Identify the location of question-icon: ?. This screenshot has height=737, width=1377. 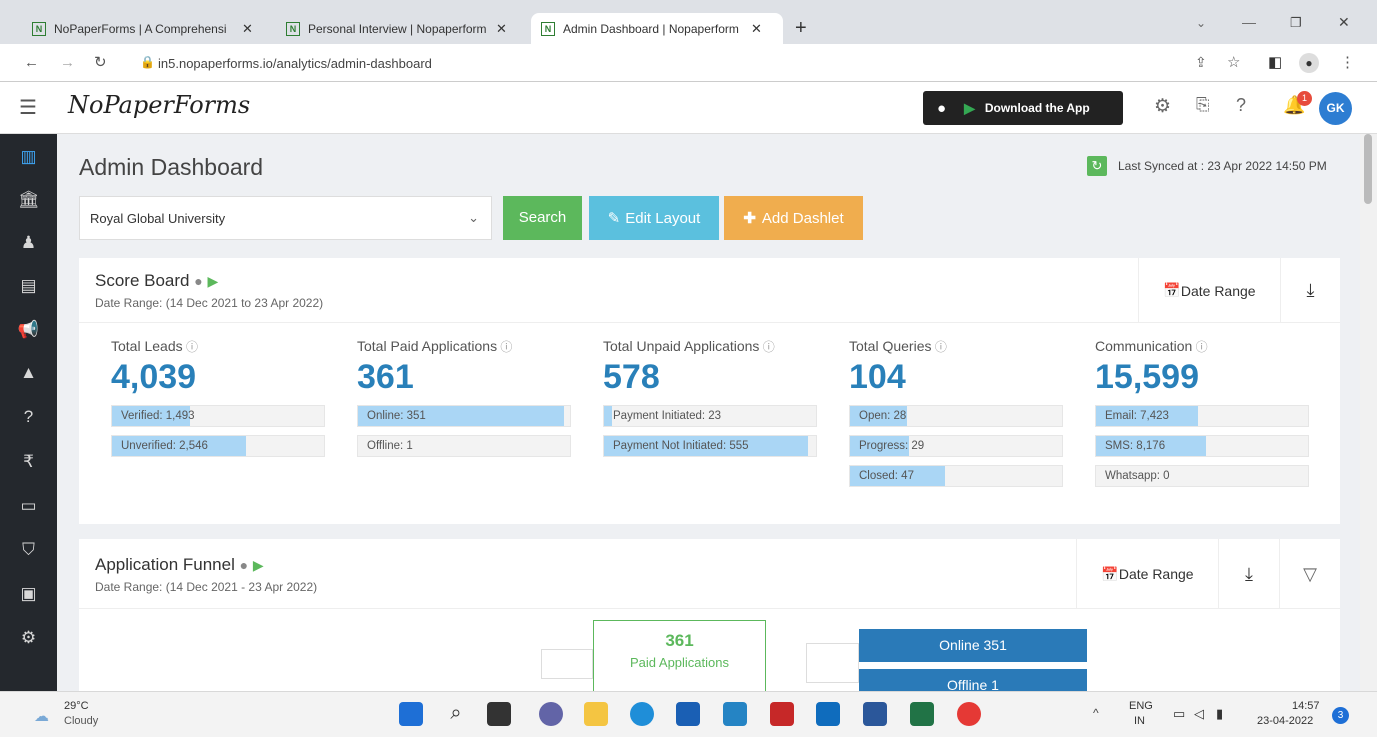
(28, 417).